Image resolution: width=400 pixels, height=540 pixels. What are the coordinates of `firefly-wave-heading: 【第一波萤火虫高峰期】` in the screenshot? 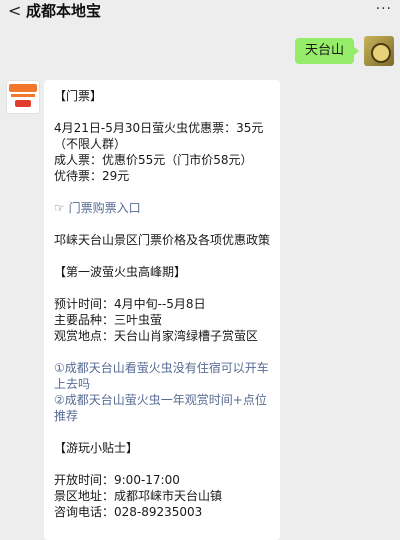 It's located at (120, 272).